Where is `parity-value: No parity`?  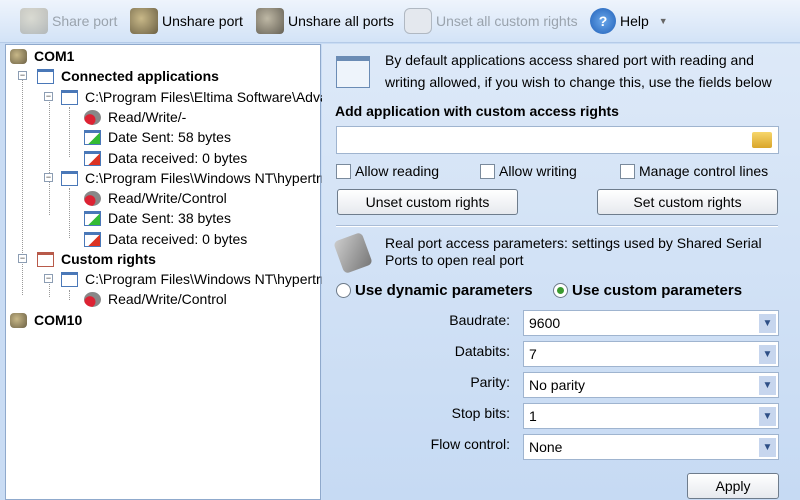
parity-value: No parity is located at coordinates (557, 385).